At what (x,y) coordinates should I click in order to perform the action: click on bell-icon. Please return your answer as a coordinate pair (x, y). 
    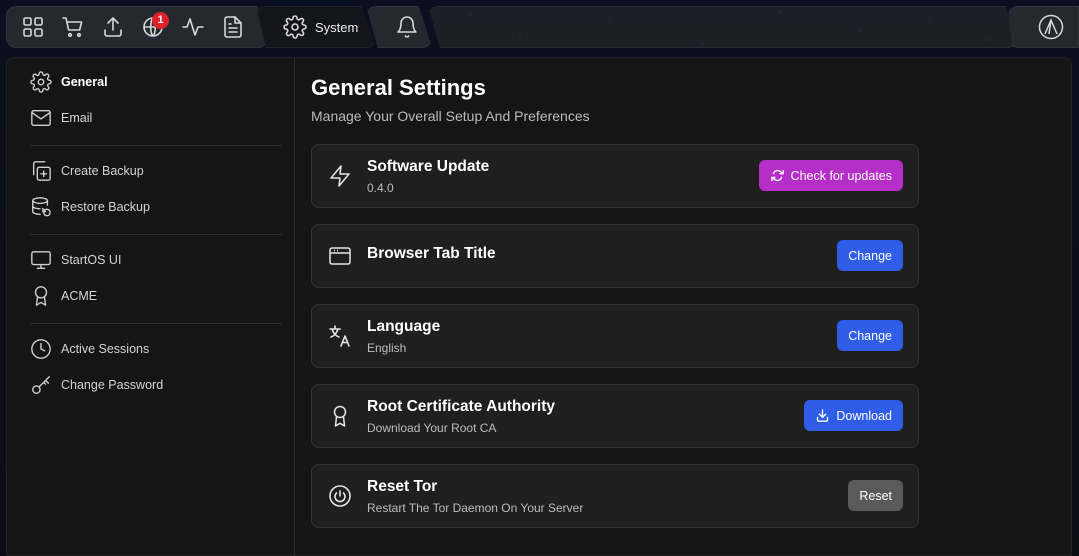
    Looking at the image, I should click on (407, 27).